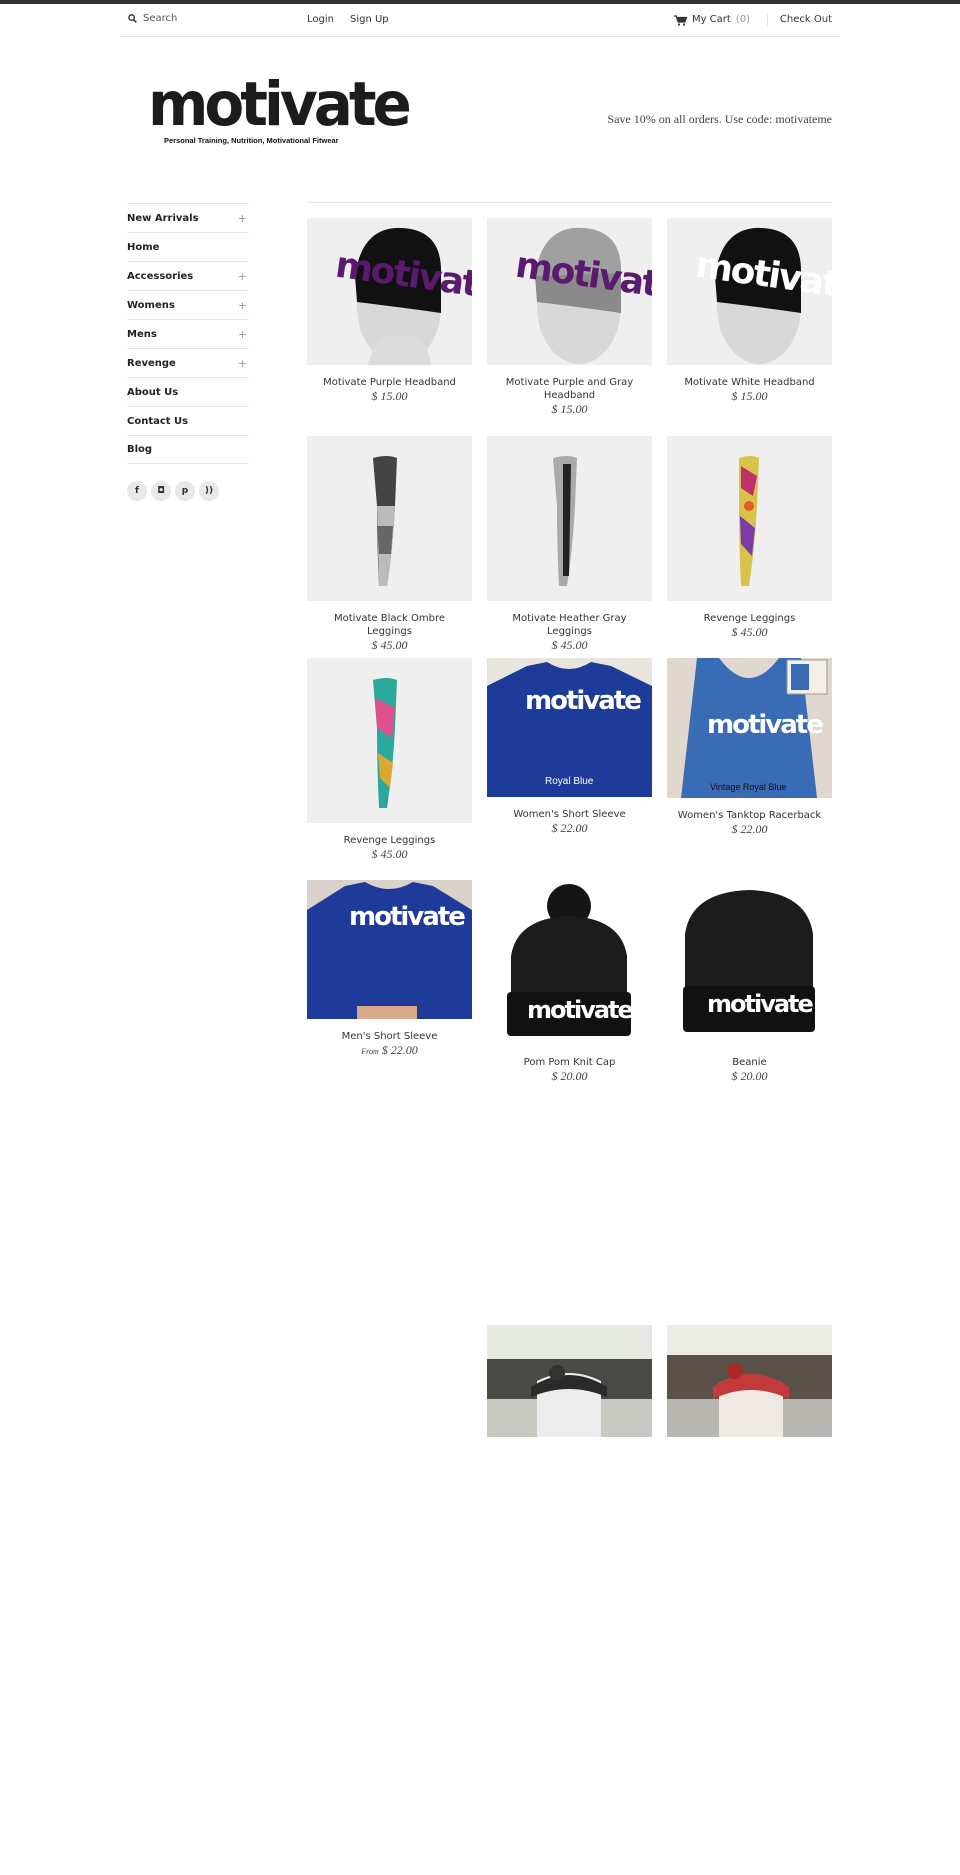 Image resolution: width=960 pixels, height=1875 pixels. Describe the element at coordinates (370, 1051) in the screenshot. I see `price-from-label: From` at that location.